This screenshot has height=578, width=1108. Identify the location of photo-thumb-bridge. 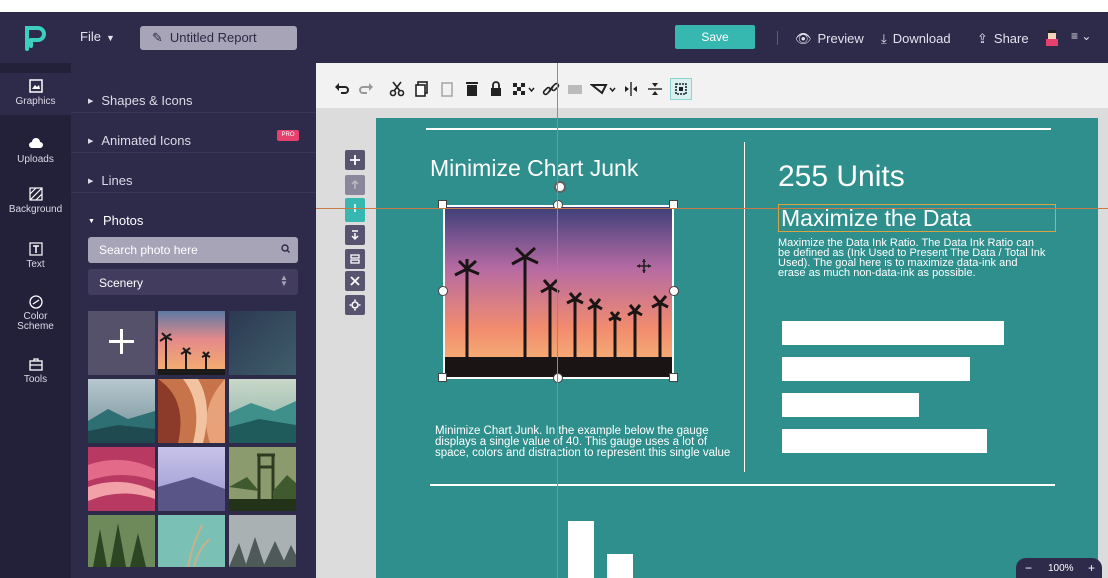
(262, 479).